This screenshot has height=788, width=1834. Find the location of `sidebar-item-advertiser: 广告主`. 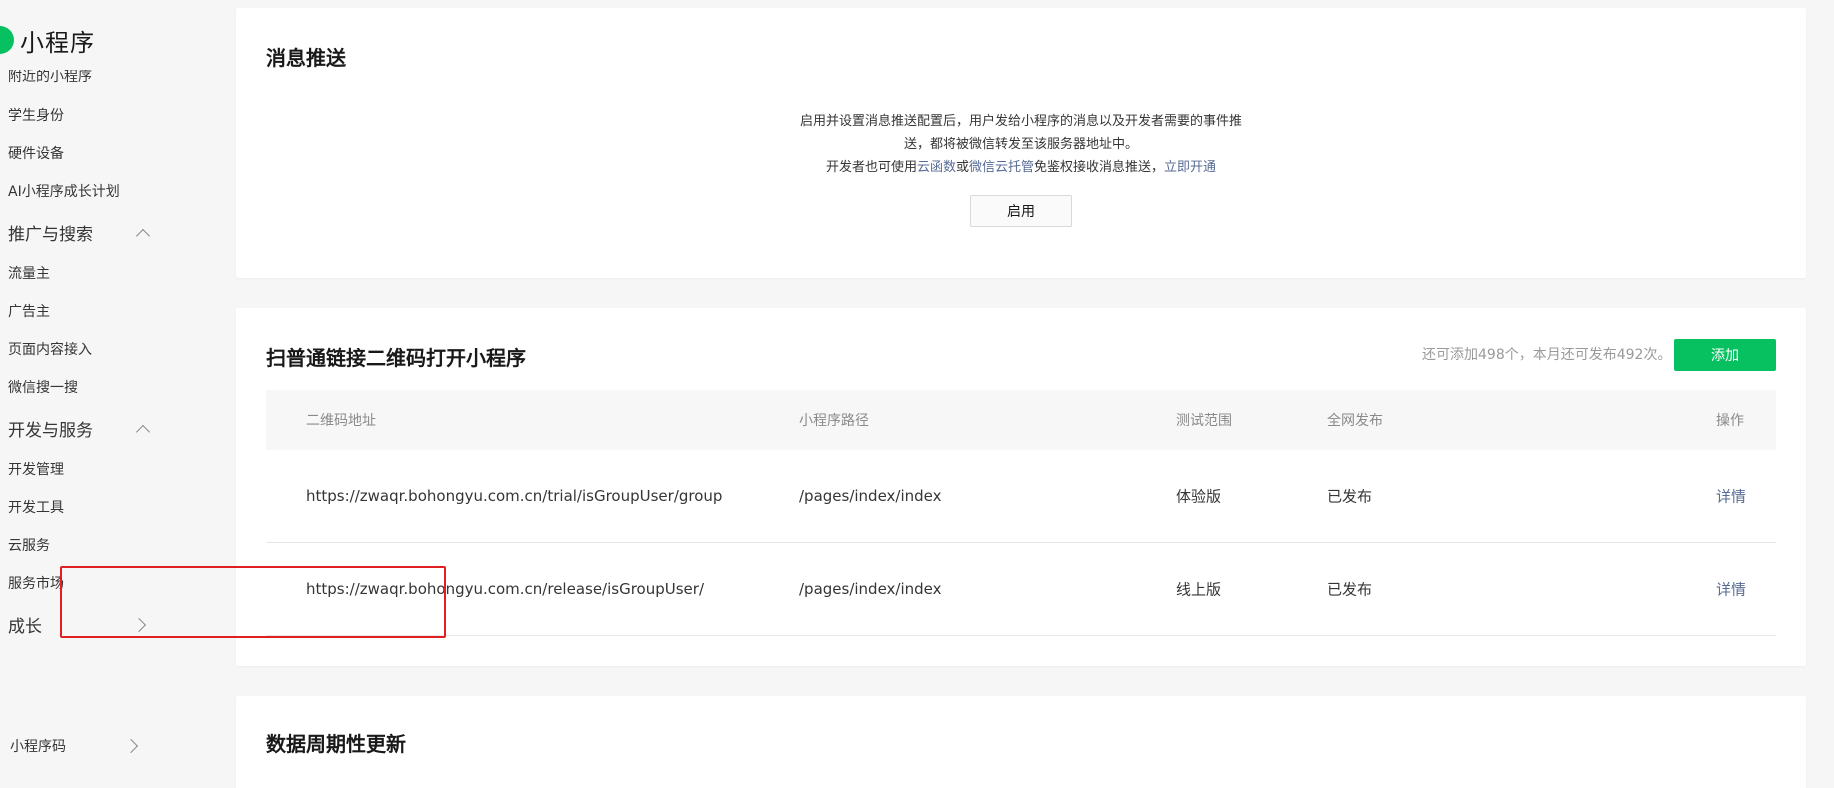

sidebar-item-advertiser: 广告主 is located at coordinates (29, 311).